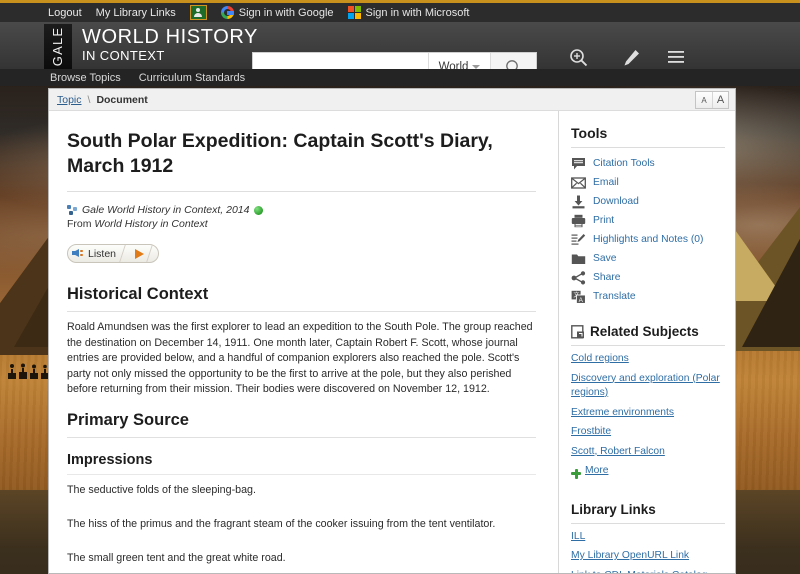 The width and height of the screenshot is (800, 574). What do you see at coordinates (192, 78) in the screenshot?
I see `nav-curriculum-standards: Curriculum Standards` at bounding box center [192, 78].